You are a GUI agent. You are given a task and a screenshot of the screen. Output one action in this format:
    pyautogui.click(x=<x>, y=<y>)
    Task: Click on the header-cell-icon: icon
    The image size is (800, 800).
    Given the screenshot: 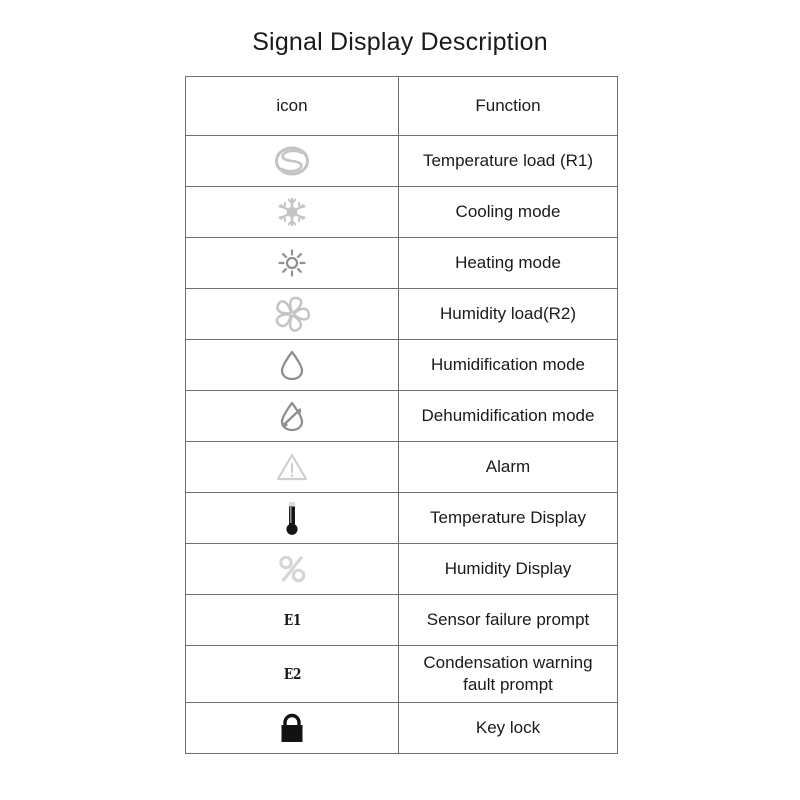 What is the action you would take?
    pyautogui.click(x=292, y=106)
    